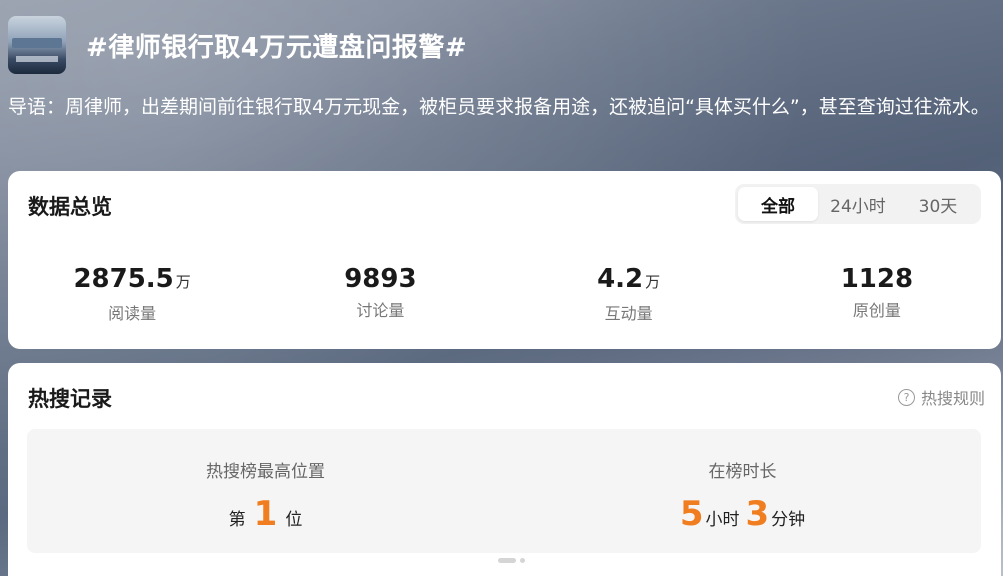 The height and width of the screenshot is (576, 1003). I want to click on time-on-list-value: 5 小时 3 分钟, so click(742, 514).